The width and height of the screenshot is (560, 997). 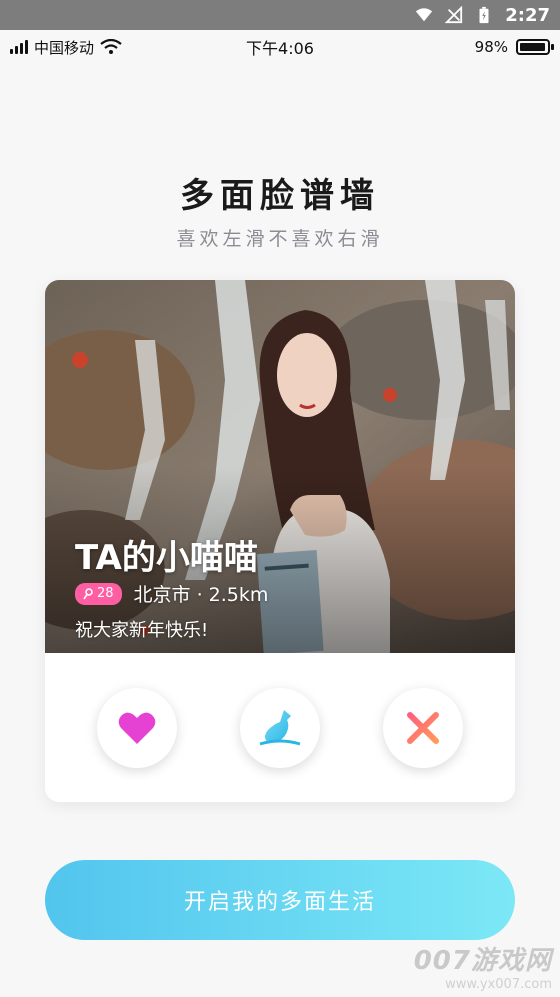 What do you see at coordinates (280, 196) in the screenshot?
I see `page-title: 多面脸谱墙` at bounding box center [280, 196].